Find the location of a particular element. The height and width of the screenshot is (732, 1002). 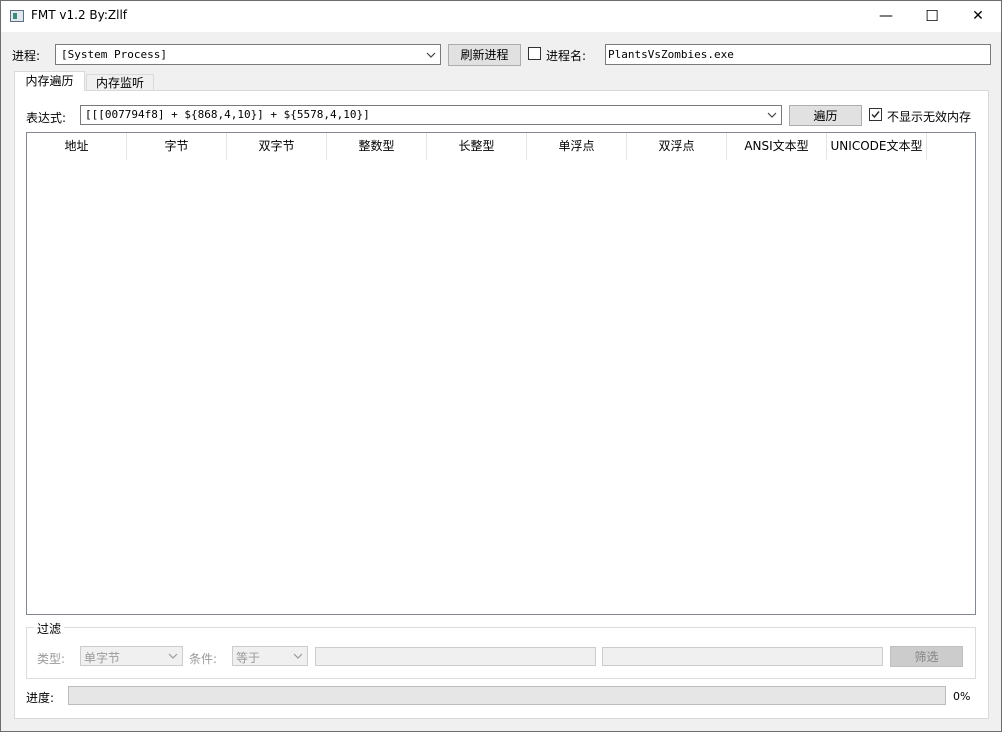

maximize-button: ☐ is located at coordinates (932, 16).